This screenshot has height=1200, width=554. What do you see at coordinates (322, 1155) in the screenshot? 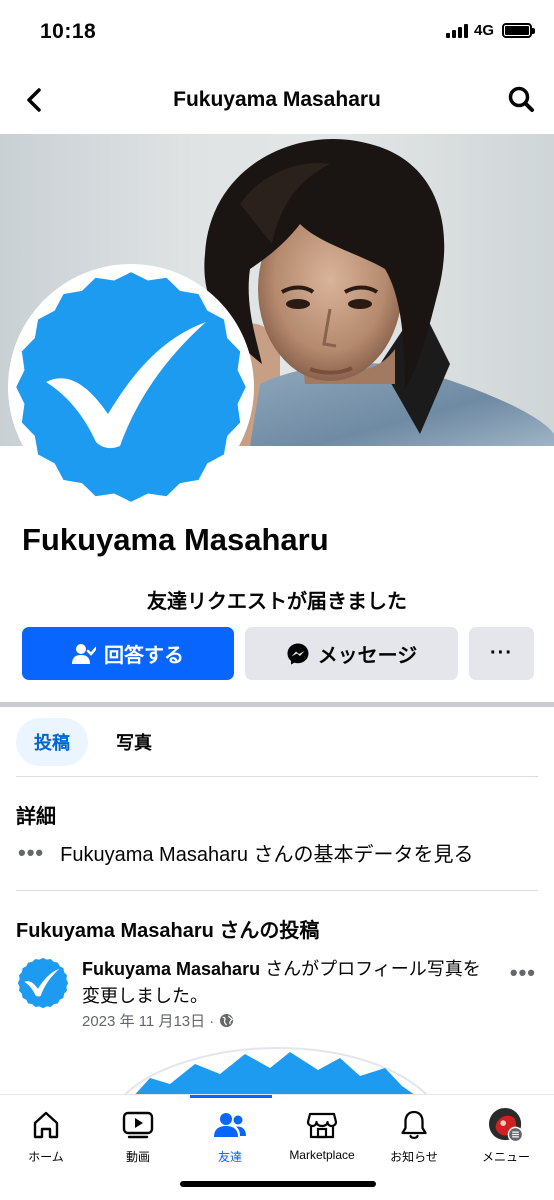
I see `tab-marketplace-label: Marketplace` at bounding box center [322, 1155].